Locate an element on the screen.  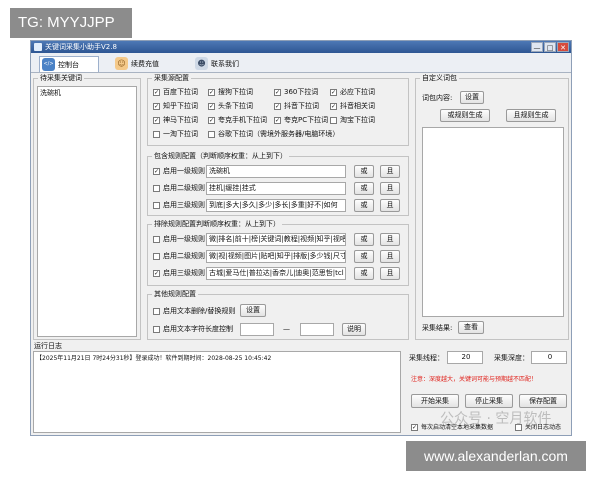
keywords-title: 待采集关键词 is located at coordinates (61, 78).